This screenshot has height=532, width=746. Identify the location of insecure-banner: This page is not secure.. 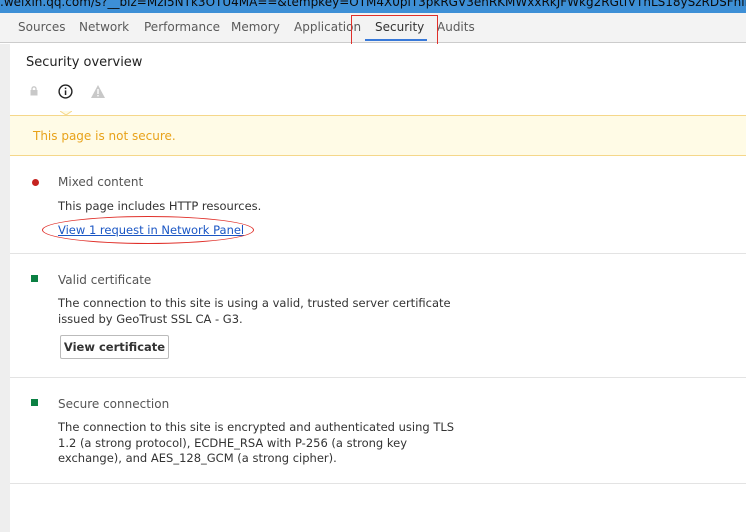
(378, 135).